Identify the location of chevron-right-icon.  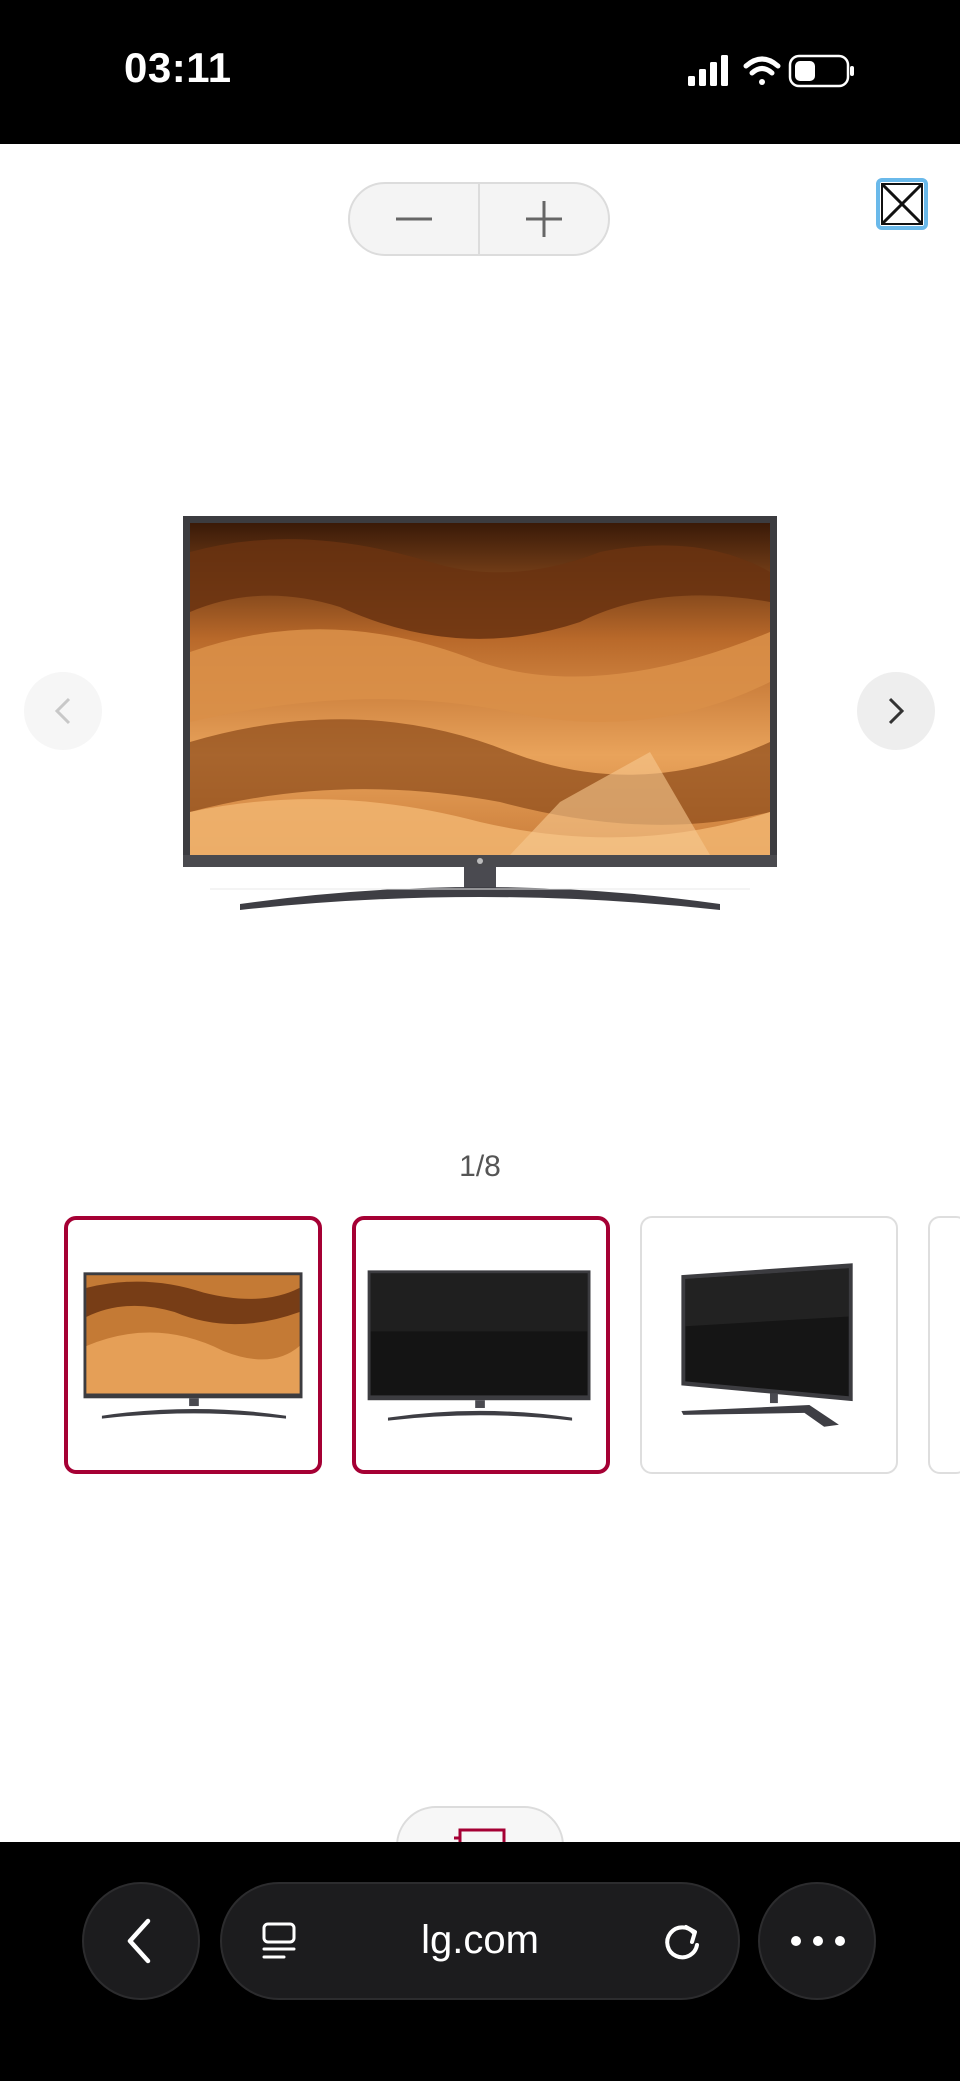
(896, 711).